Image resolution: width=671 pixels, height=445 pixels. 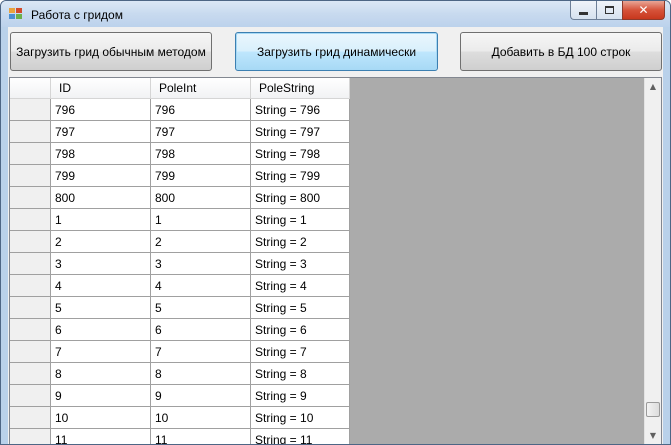 I want to click on load-grid-normal-button: Загрузить грид обычным методом, so click(x=111, y=51).